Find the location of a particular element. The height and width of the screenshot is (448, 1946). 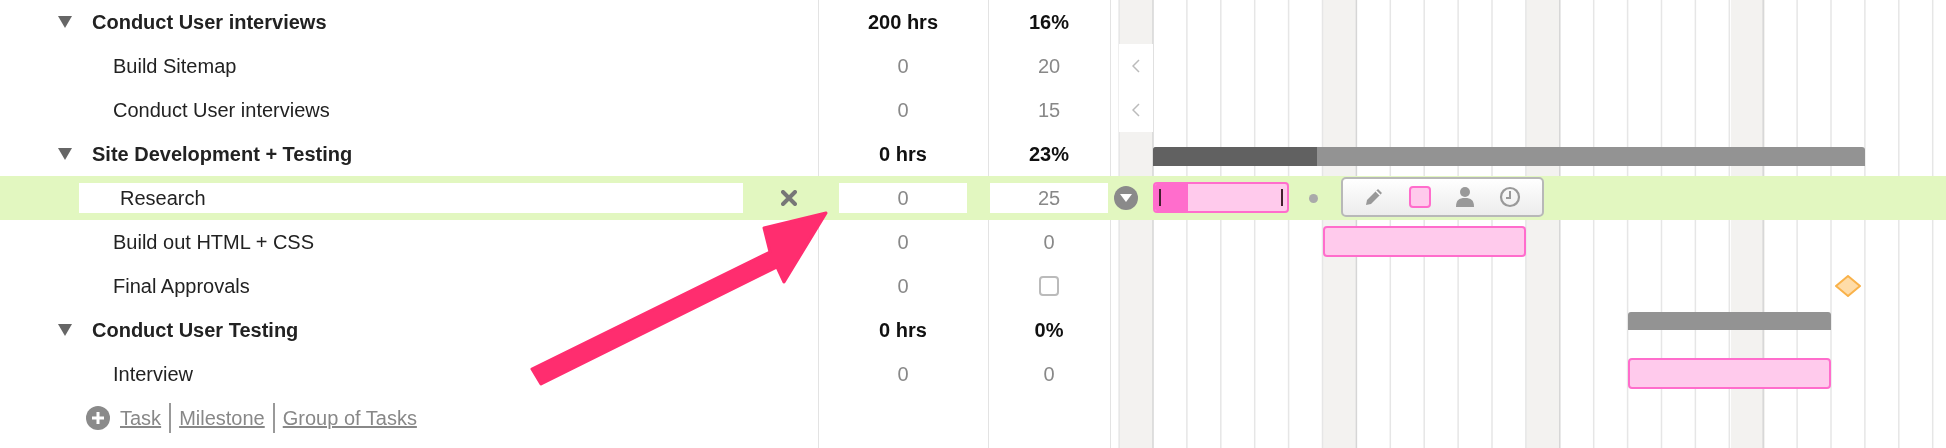

group-name: Site Development + Testing is located at coordinates (222, 154).